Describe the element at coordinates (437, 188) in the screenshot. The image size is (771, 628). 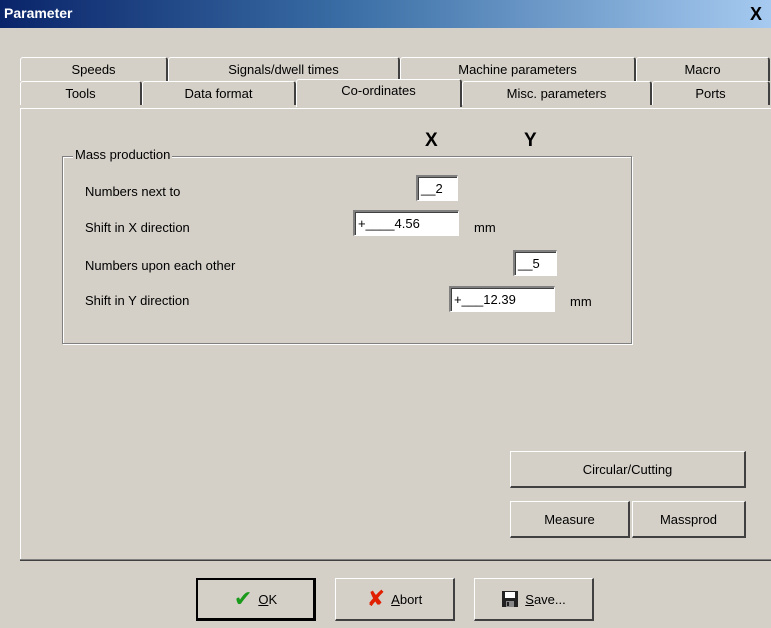
I see `numbers-next-to-field: __2` at that location.